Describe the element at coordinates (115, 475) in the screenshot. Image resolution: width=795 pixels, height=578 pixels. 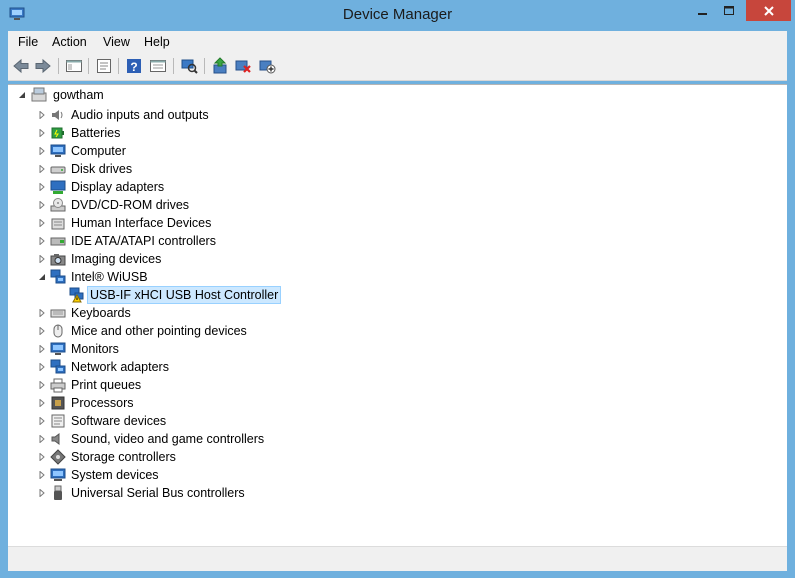
I see `tree-category-label: System devices` at that location.